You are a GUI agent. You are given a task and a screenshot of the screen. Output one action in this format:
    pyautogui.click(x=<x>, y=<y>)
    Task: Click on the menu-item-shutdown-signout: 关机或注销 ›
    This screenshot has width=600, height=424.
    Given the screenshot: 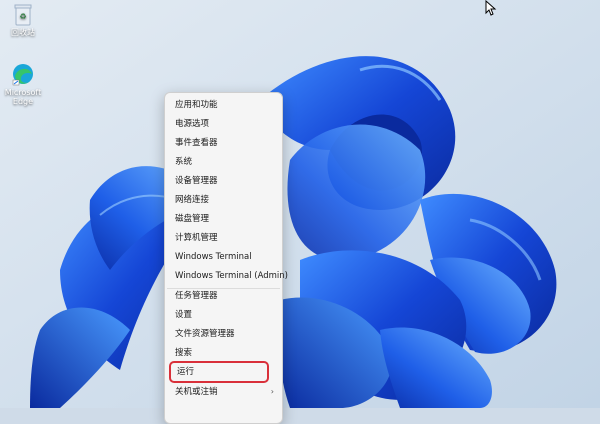 What is the action you would take?
    pyautogui.click(x=223, y=392)
    